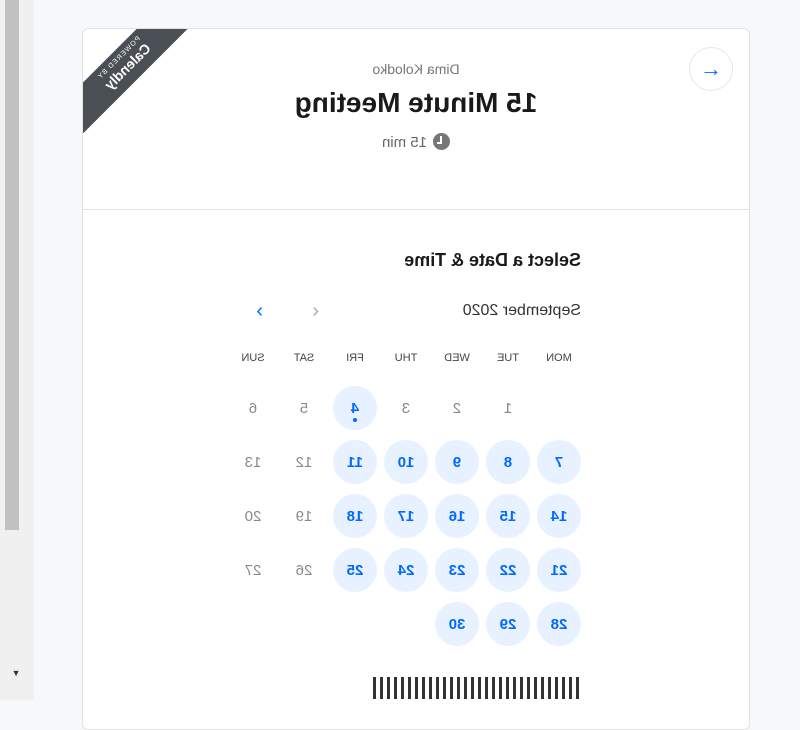 This screenshot has width=800, height=730. I want to click on calendar-day-26: 26, so click(304, 570).